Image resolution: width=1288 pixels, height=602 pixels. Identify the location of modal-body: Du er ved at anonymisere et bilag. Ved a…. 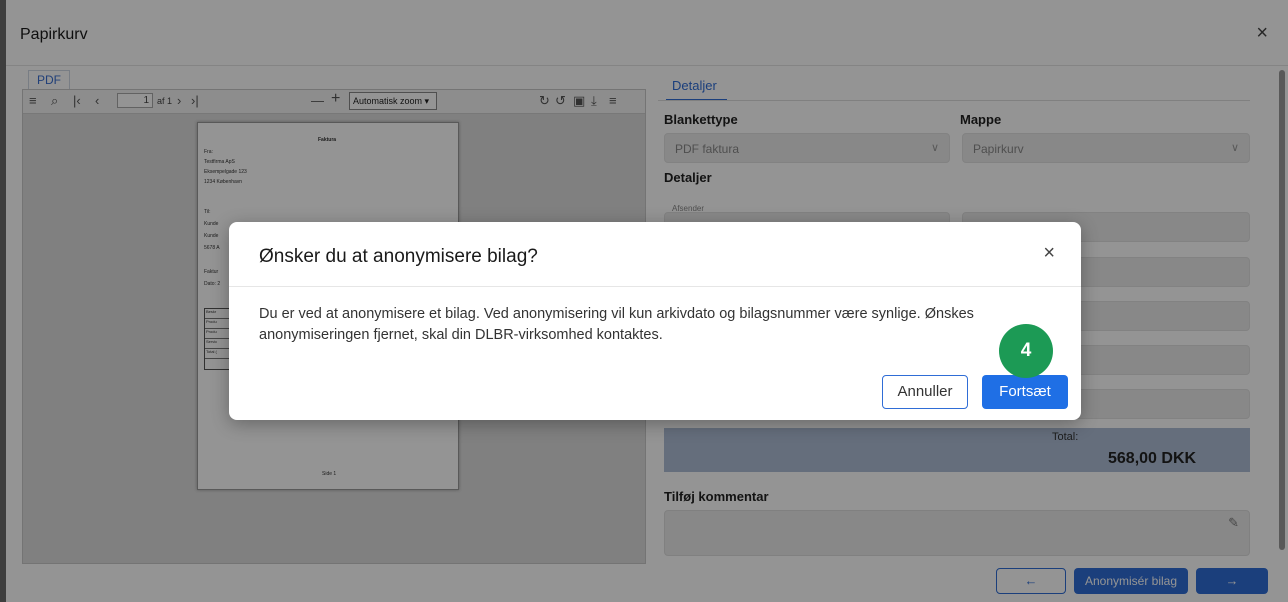
(616, 324).